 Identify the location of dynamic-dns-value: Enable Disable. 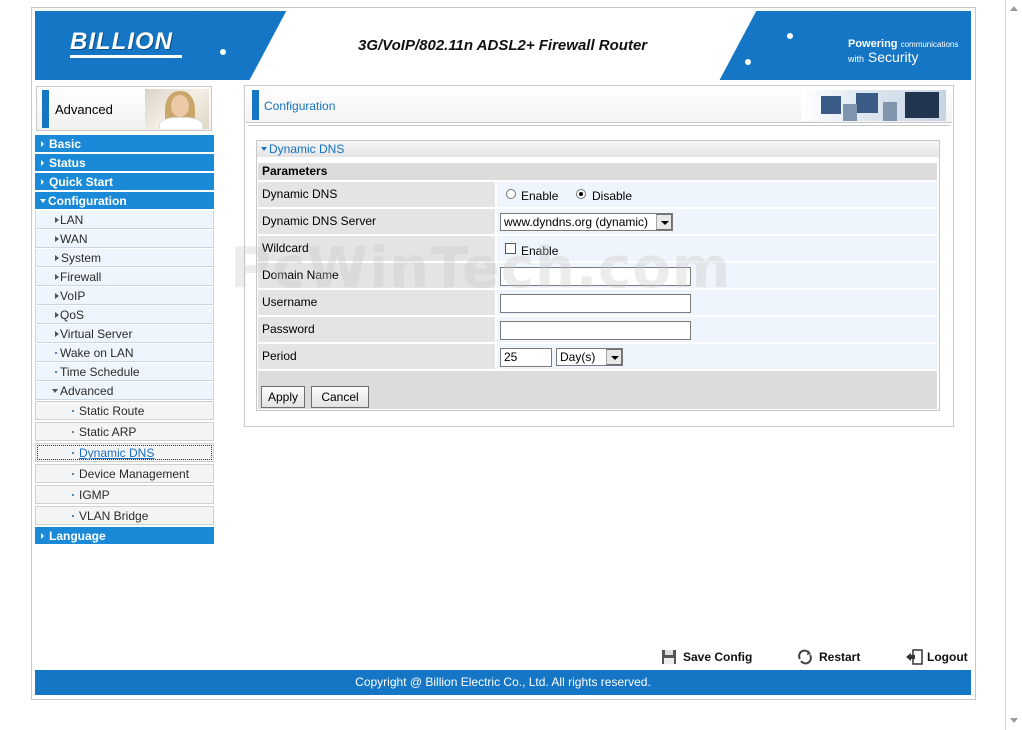
(717, 194).